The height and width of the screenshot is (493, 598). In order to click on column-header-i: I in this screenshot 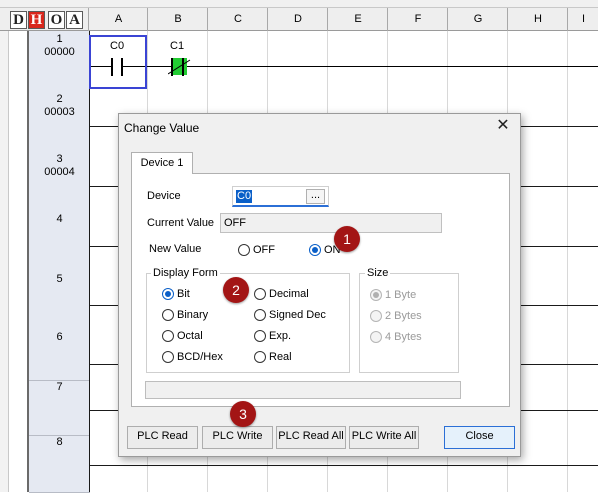, I will do `click(582, 19)`.